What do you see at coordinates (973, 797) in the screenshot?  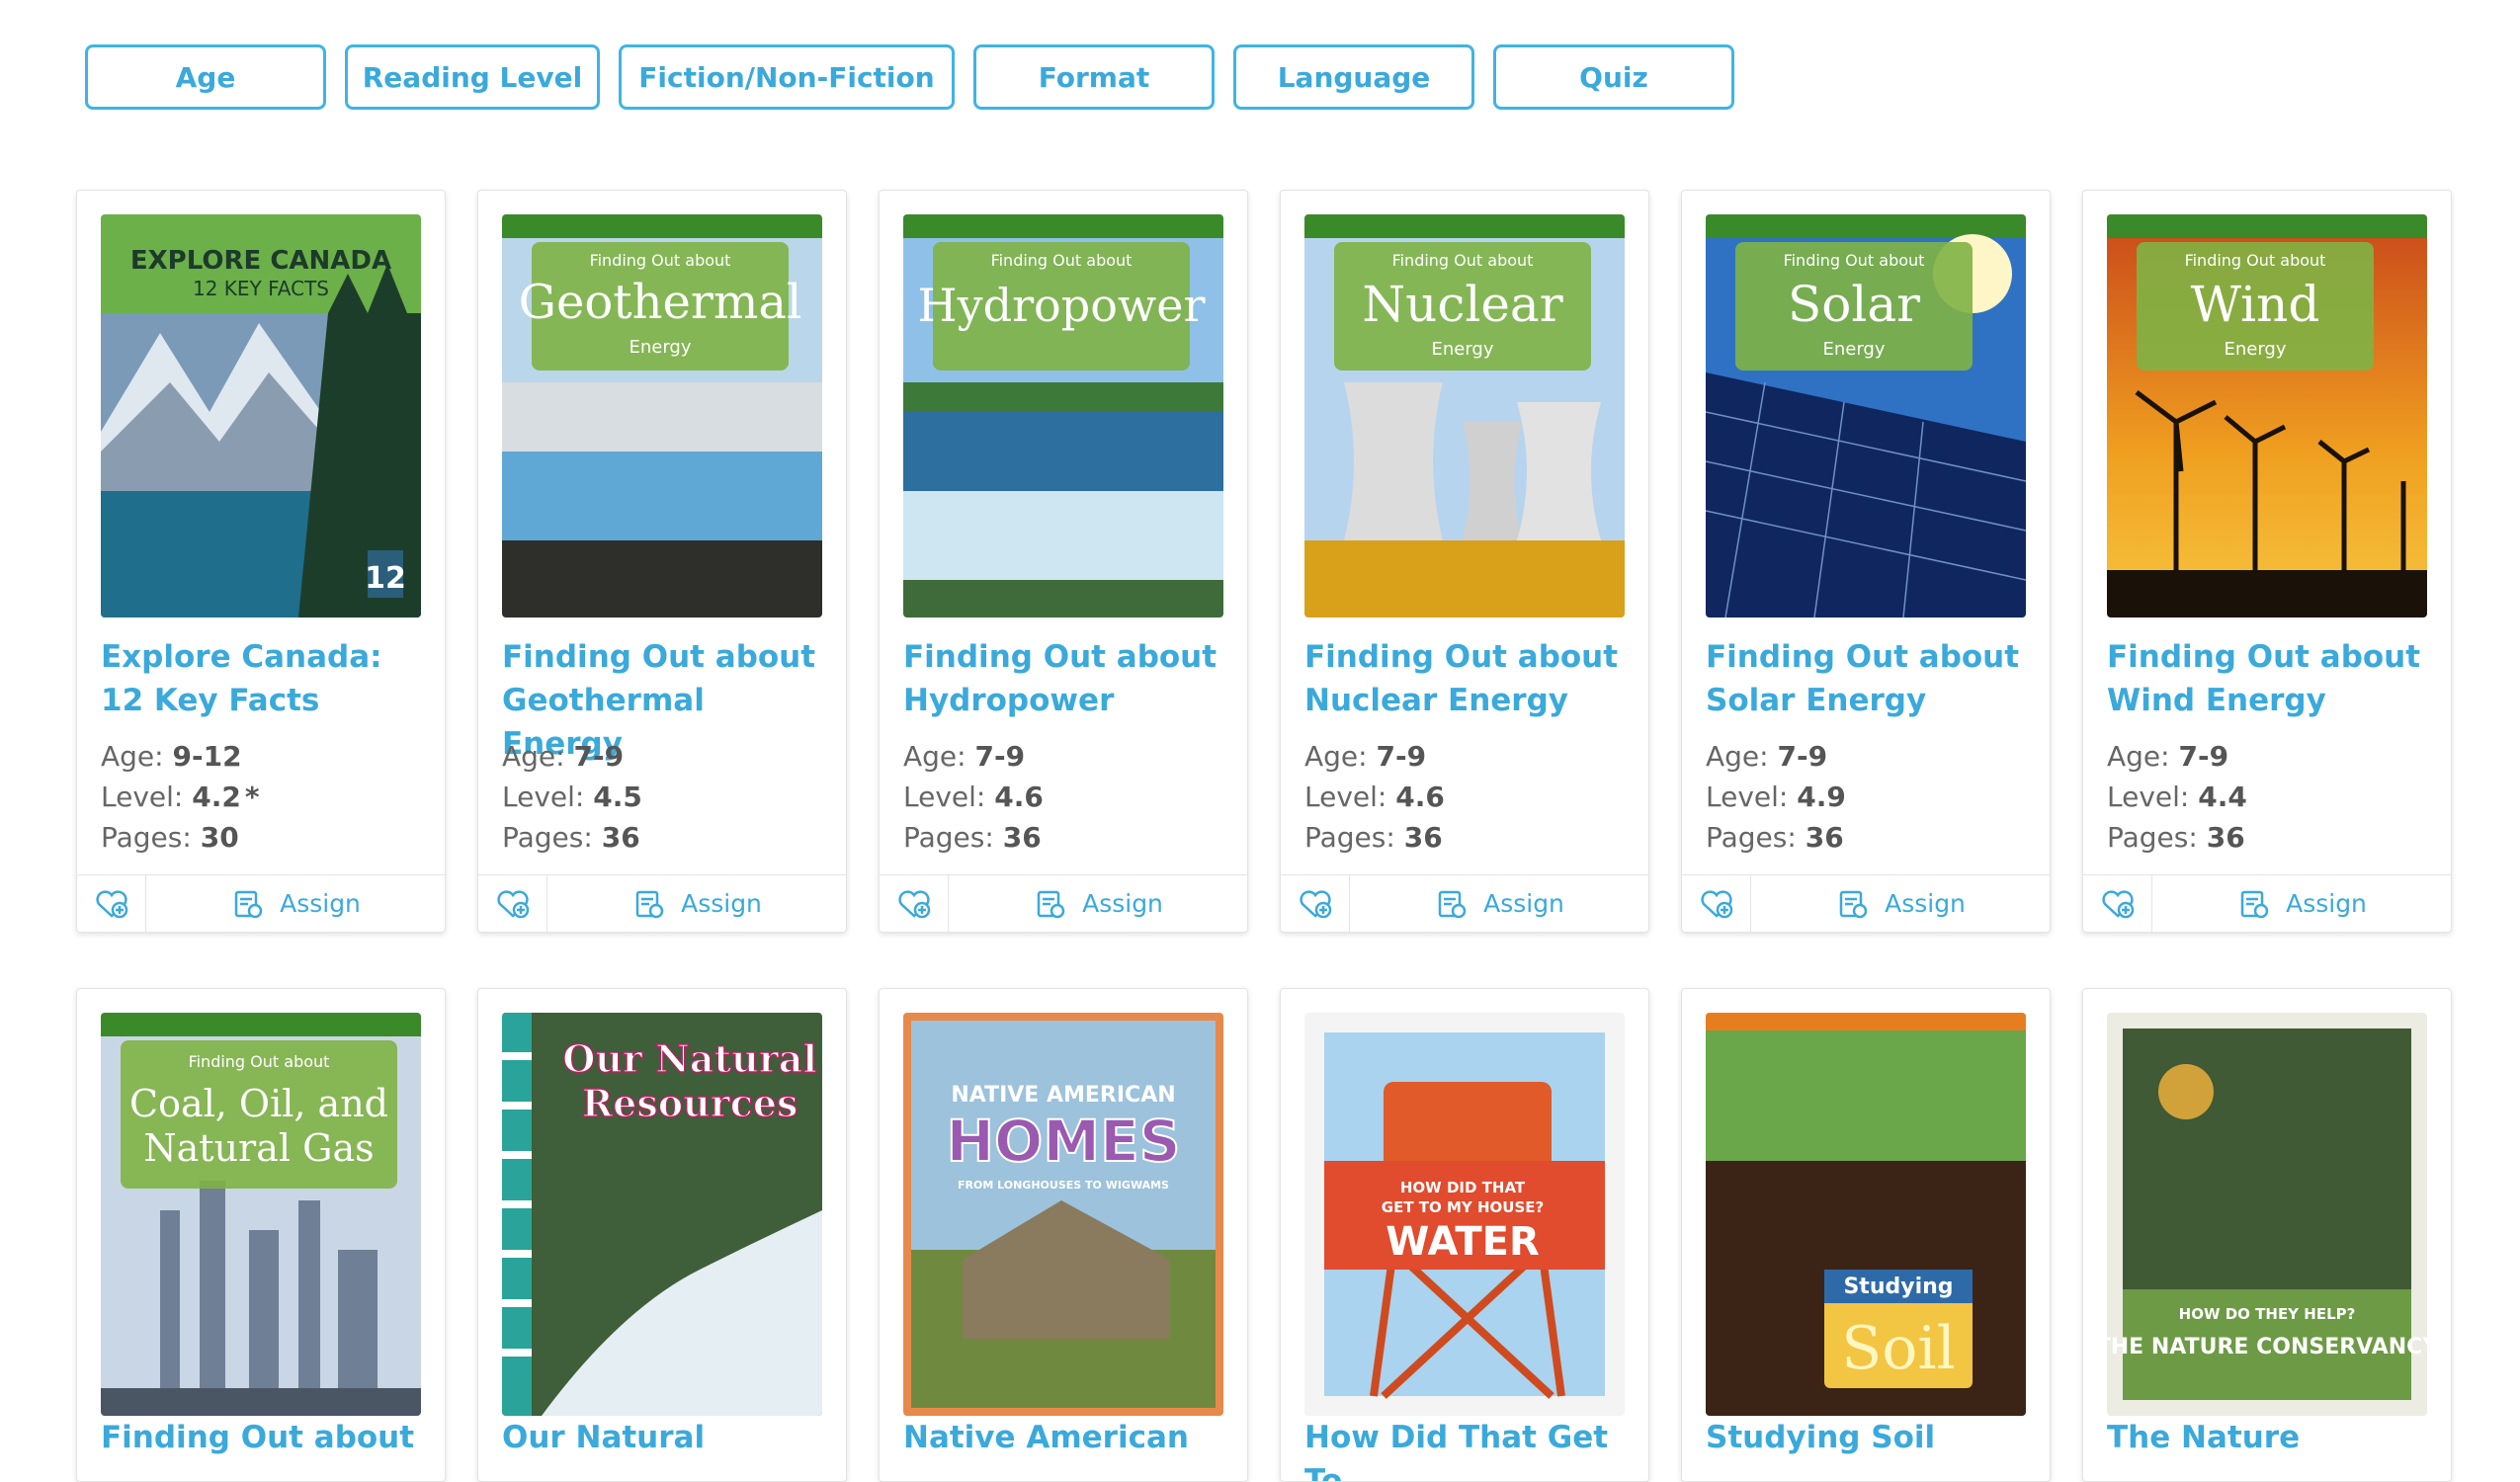 I see `book-meta: Age: 7-9 Level: 4.6 Pages: 36` at bounding box center [973, 797].